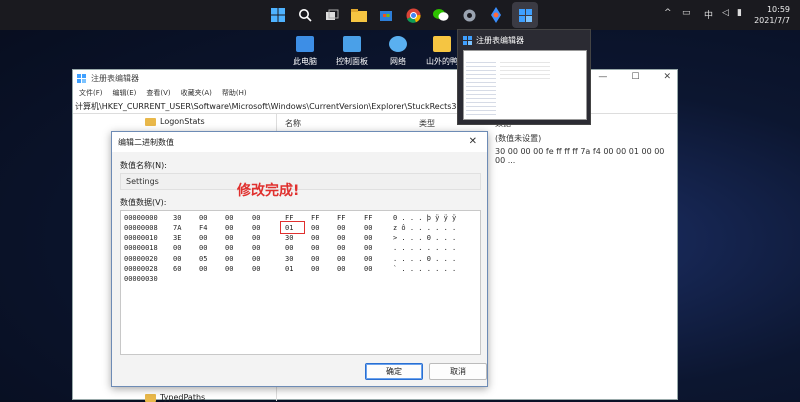  Describe the element at coordinates (203, 228) in the screenshot. I see `hex-byte: F4` at that location.